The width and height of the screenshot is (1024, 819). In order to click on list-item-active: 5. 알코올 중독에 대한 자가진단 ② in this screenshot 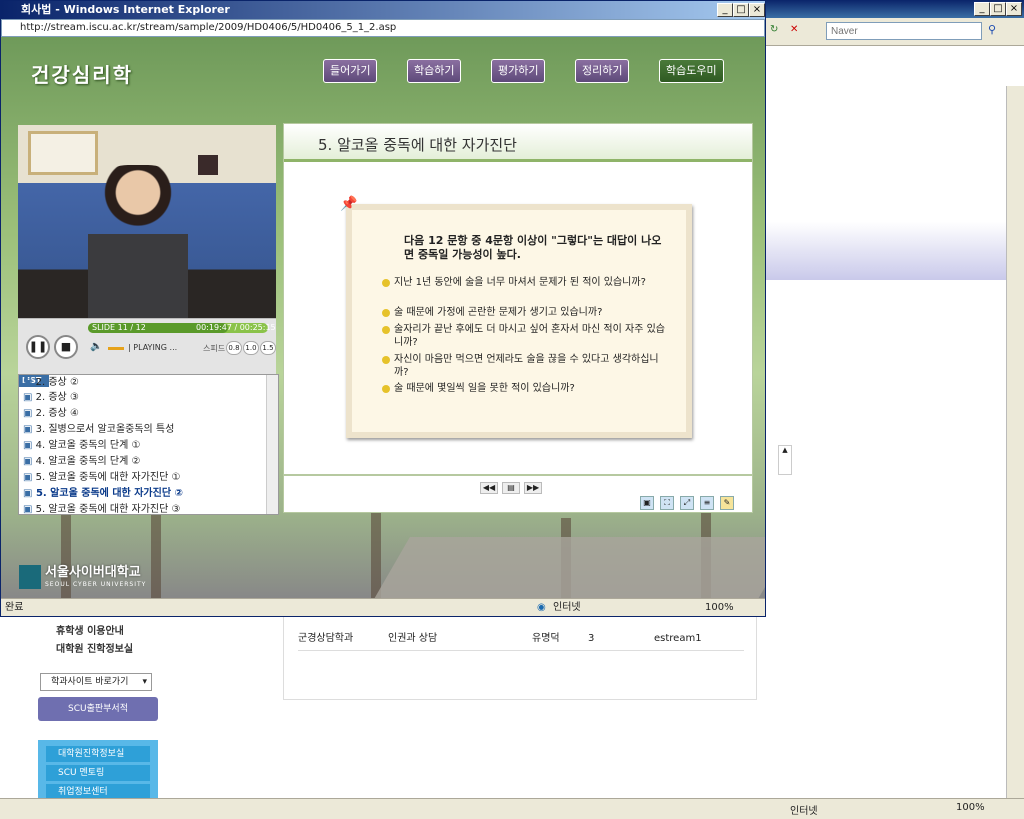, I will do `click(103, 491)`.